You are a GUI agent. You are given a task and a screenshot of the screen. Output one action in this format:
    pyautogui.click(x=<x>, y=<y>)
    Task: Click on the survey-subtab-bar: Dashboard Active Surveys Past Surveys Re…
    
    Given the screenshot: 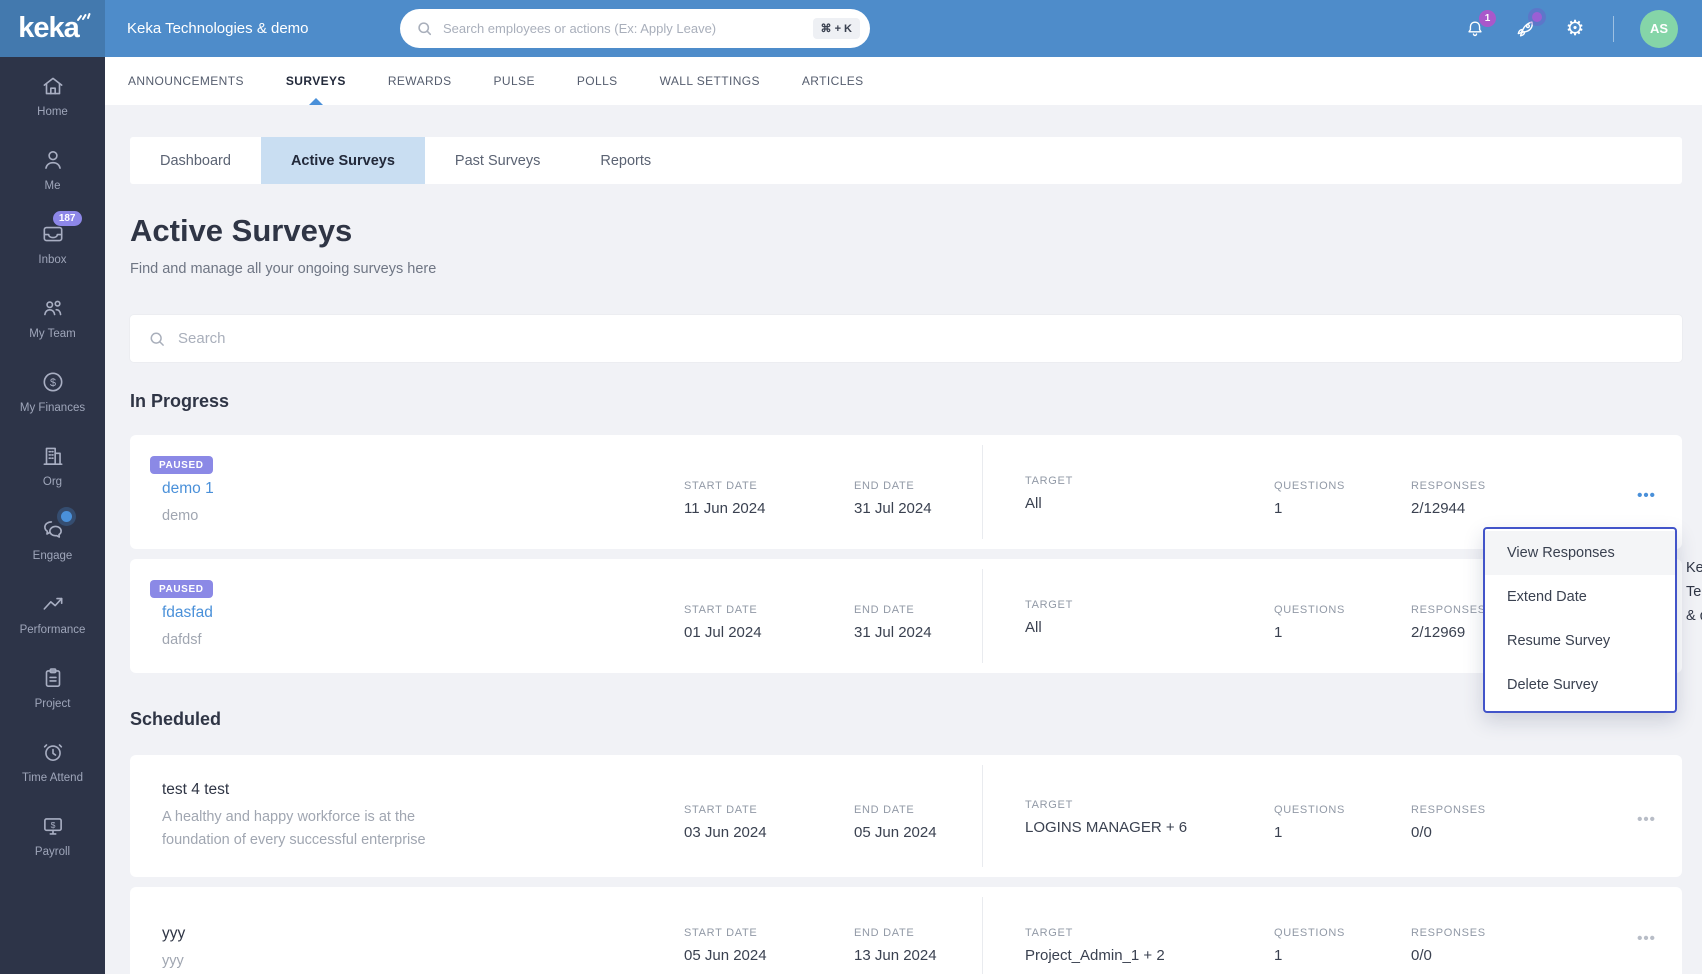 What is the action you would take?
    pyautogui.click(x=906, y=160)
    